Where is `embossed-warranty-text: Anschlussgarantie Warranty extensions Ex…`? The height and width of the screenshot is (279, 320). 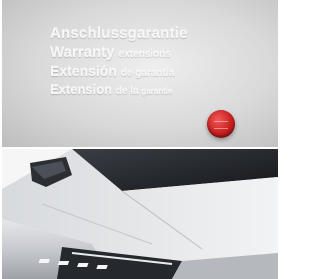 embossed-warranty-text: Anschlussgarantie Warranty extensions Ex… is located at coordinates (119, 61).